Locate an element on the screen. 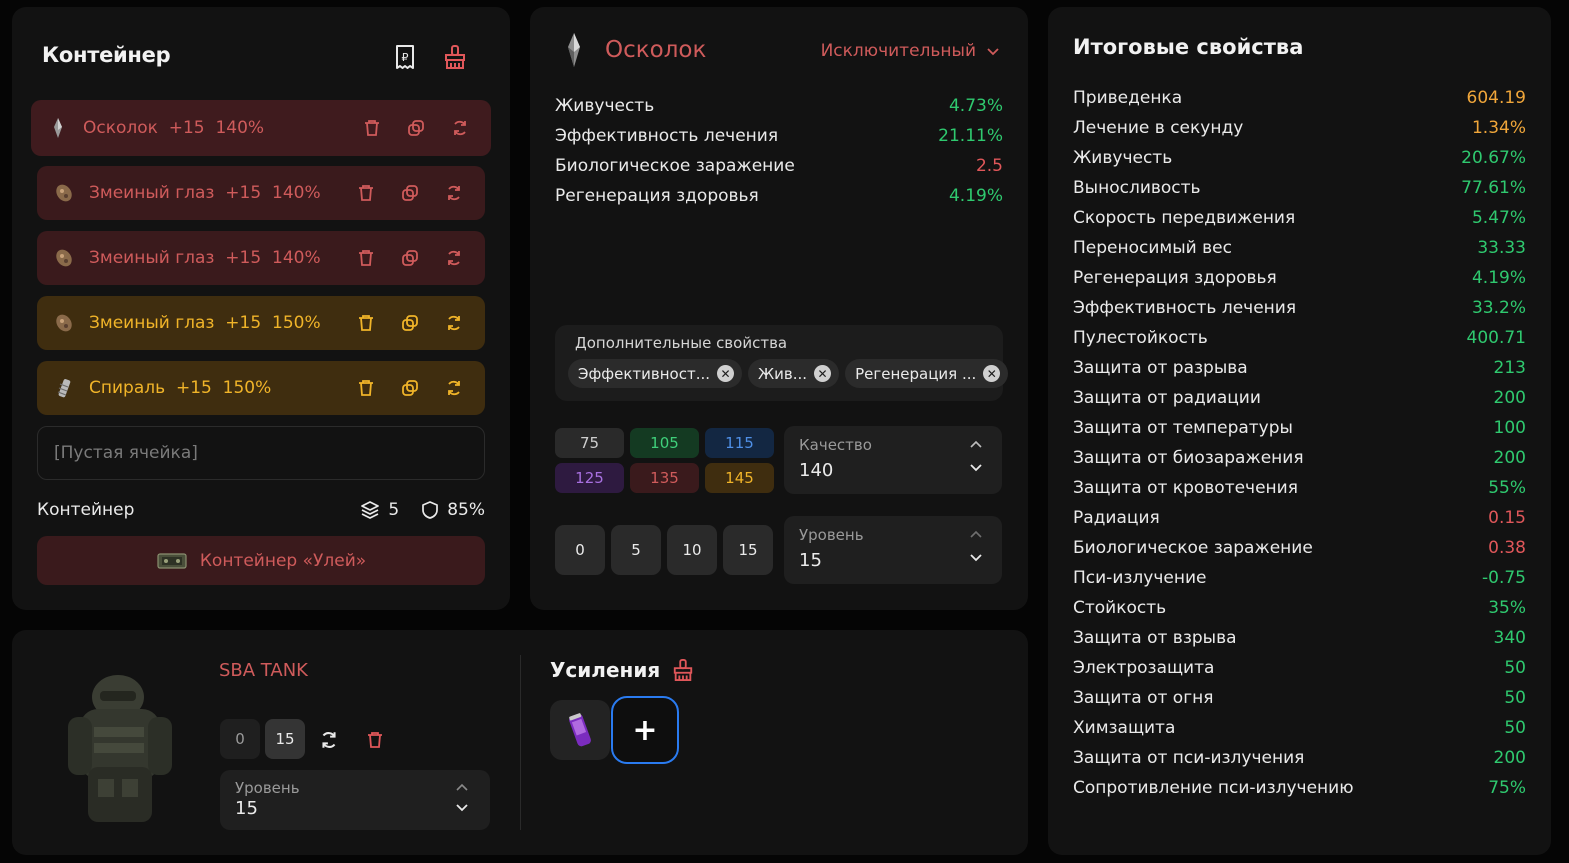 The width and height of the screenshot is (1569, 863). property-row: Регенерация здоровья 4.19% is located at coordinates (779, 196).